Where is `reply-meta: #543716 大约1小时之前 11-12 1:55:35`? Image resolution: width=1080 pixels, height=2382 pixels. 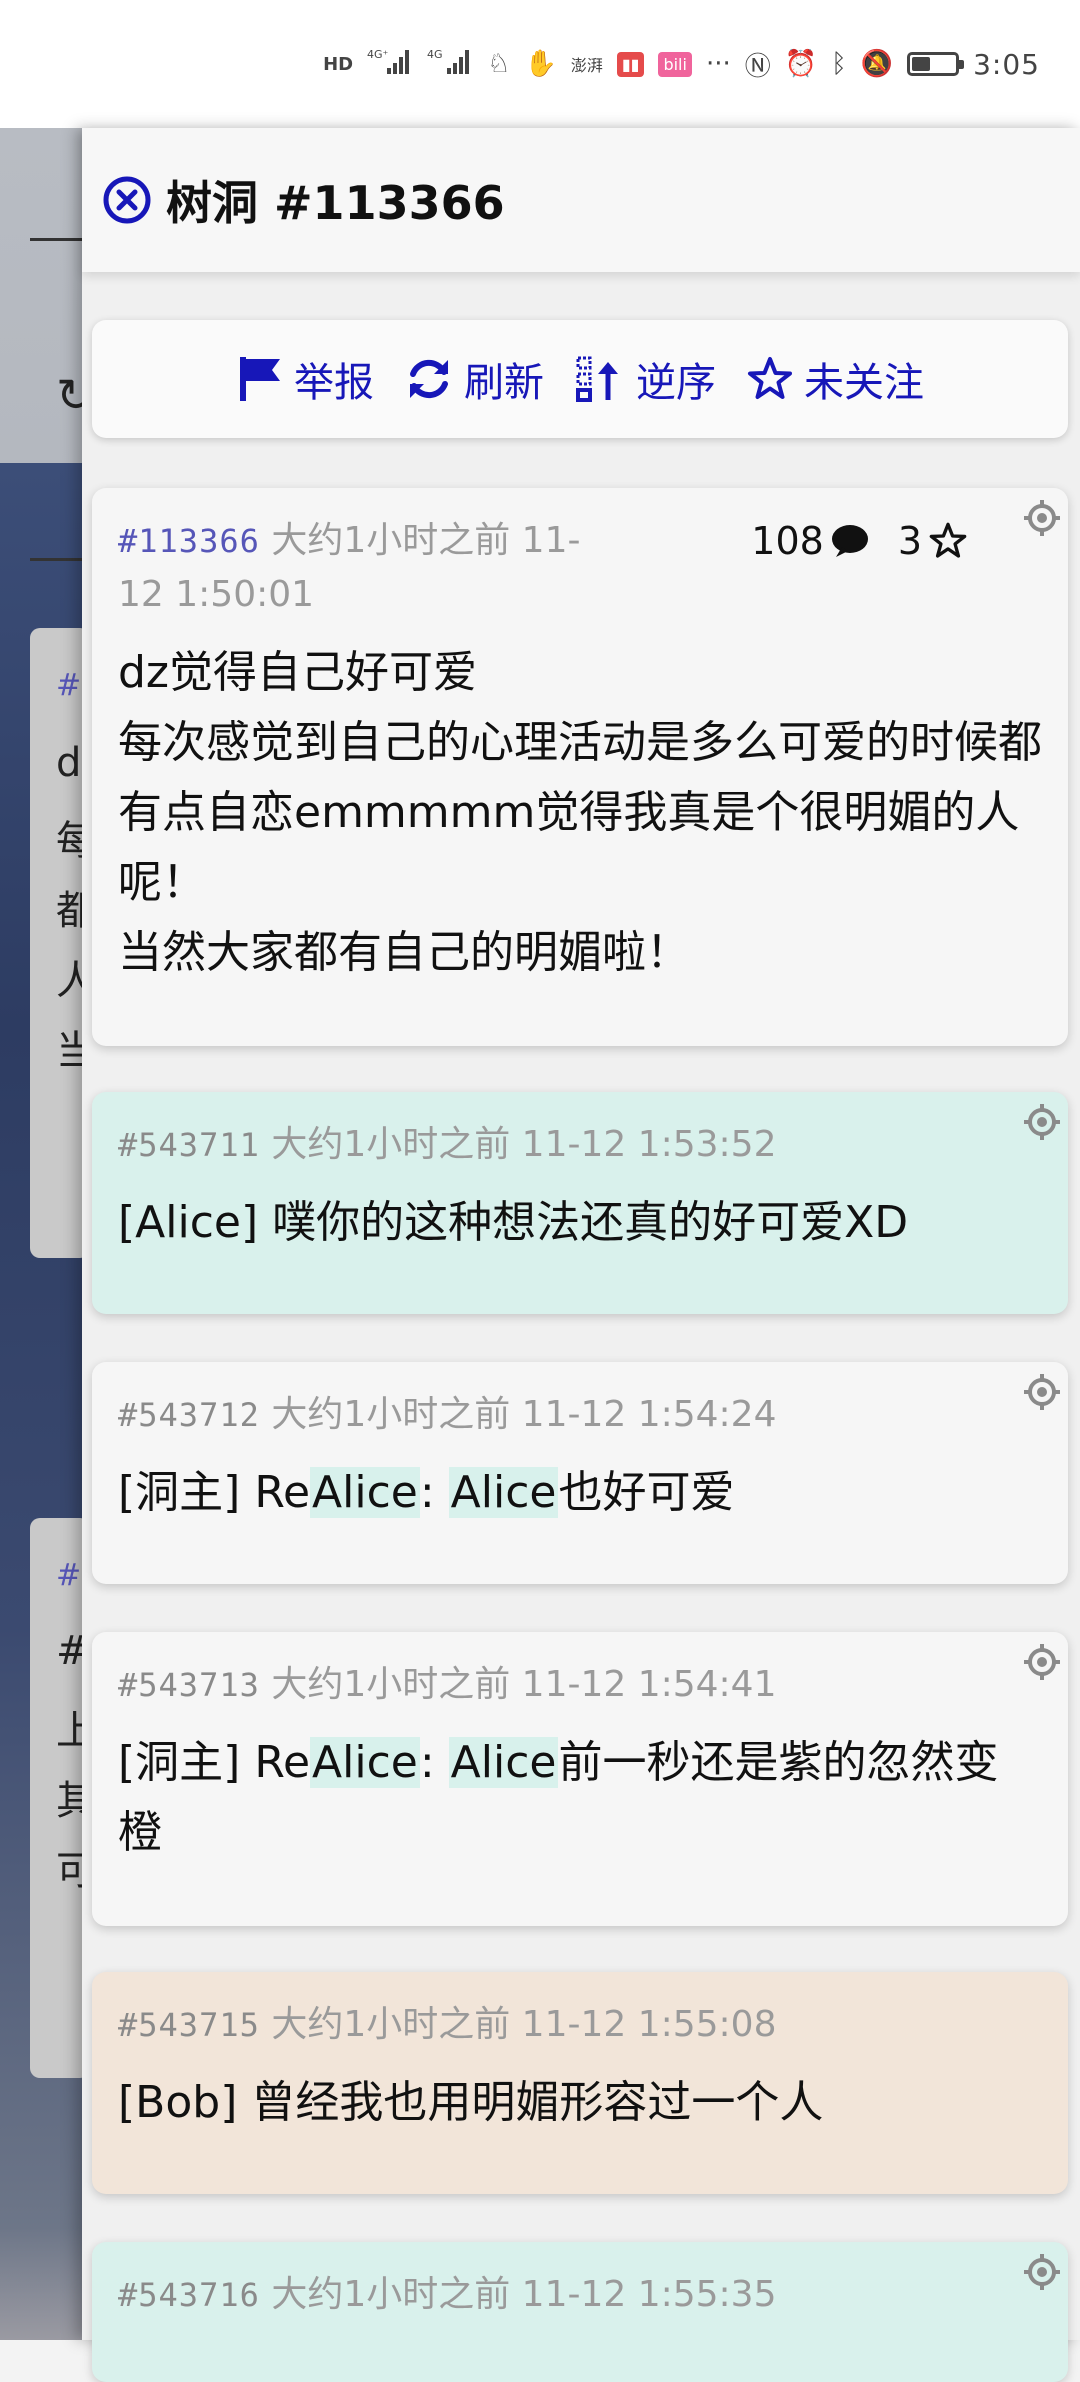 reply-meta: #543716 大约1小时之前 11-12 1:55:35 is located at coordinates (580, 2295).